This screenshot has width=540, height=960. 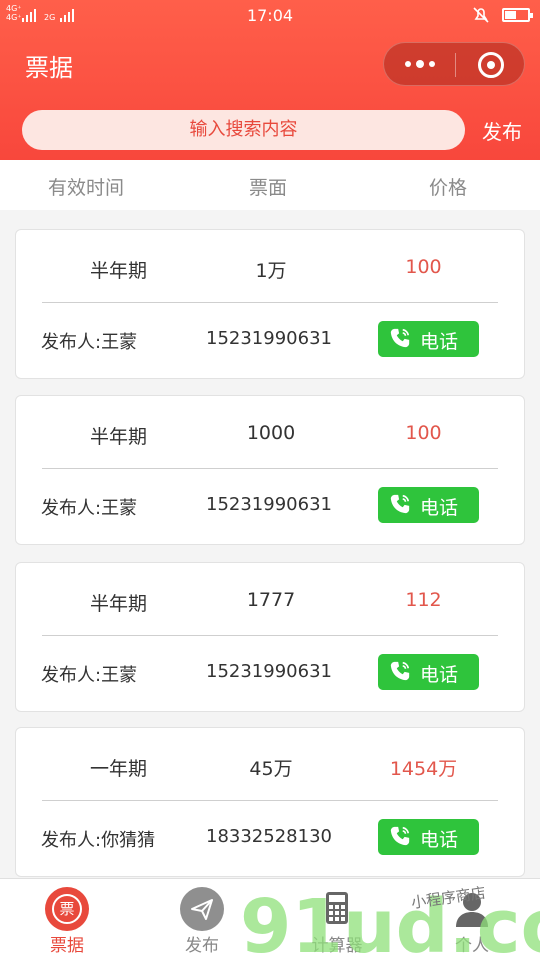 I want to click on list-item: 一年期 45万 1454万 发布人:你猜猜 18332528130 电话, so click(x=270, y=802).